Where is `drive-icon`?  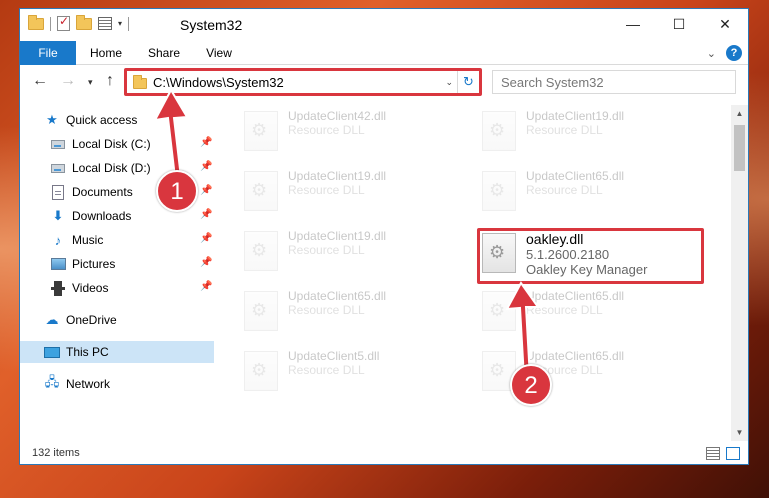
drive-icon is located at coordinates (58, 144).